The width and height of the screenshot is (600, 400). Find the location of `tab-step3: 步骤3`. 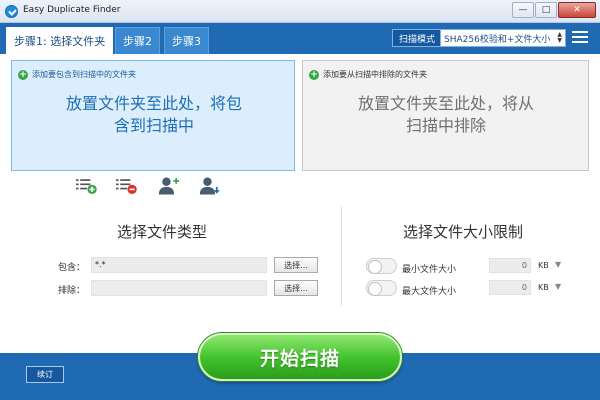

tab-step3: 步骤3 is located at coordinates (186, 40).